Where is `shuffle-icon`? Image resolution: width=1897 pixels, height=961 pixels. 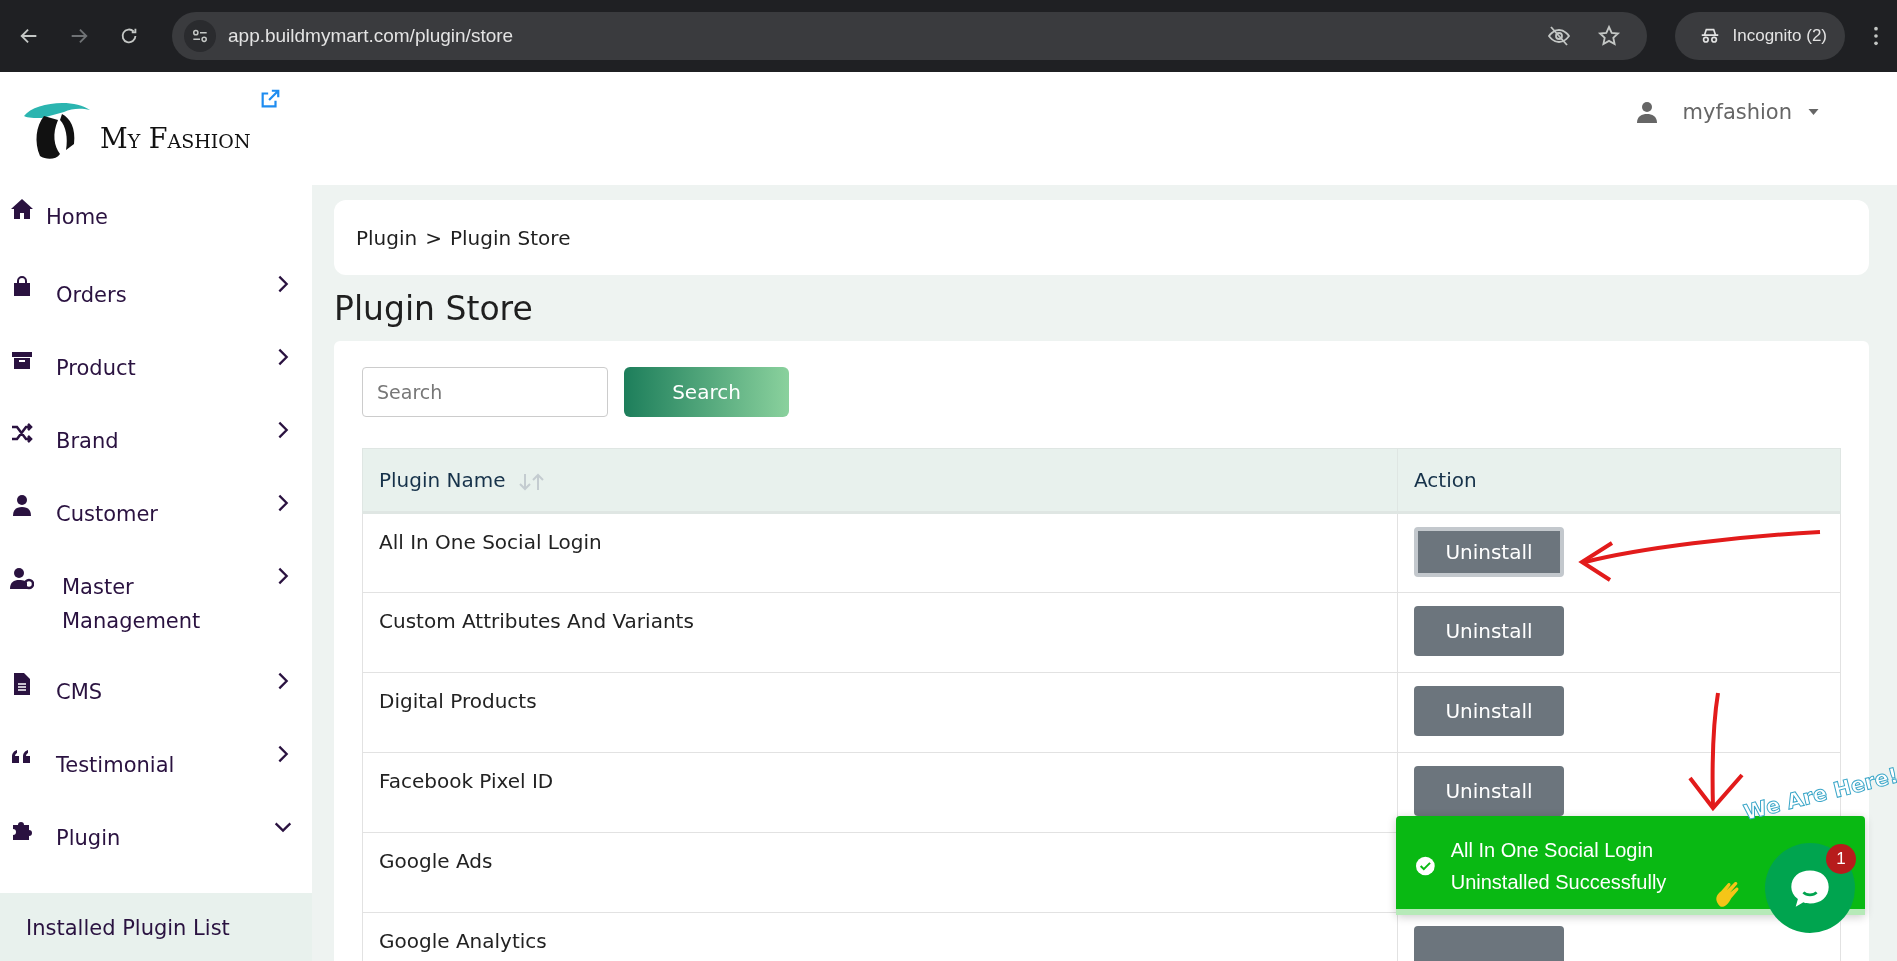 shuffle-icon is located at coordinates (22, 433).